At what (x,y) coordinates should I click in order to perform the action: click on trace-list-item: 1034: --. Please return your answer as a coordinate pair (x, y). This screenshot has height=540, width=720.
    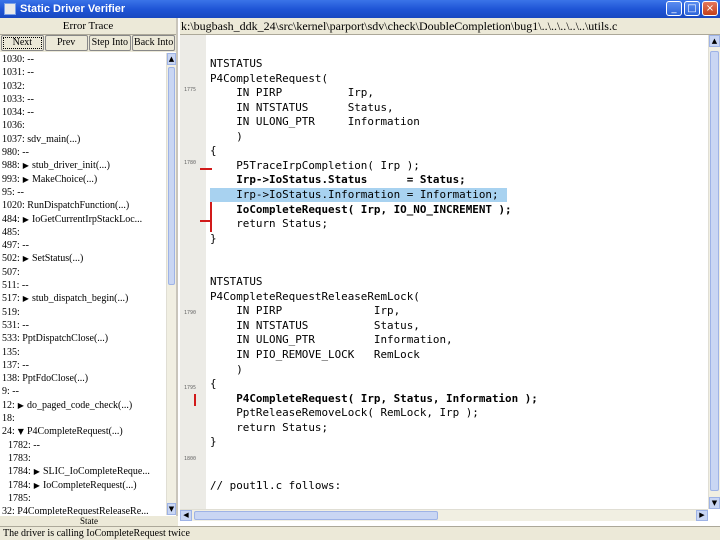
    Looking at the image, I should click on (84, 112).